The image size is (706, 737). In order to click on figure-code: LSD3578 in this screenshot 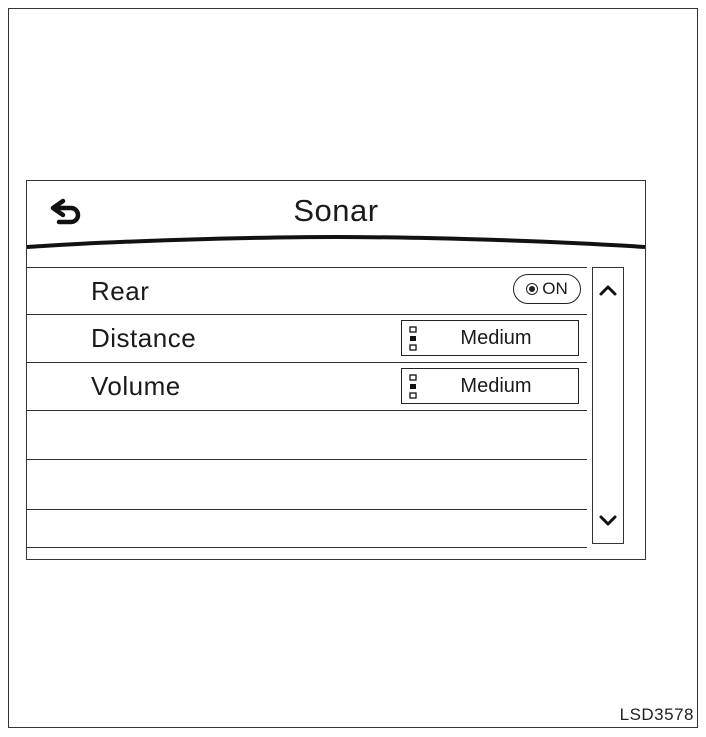, I will do `click(656, 714)`.